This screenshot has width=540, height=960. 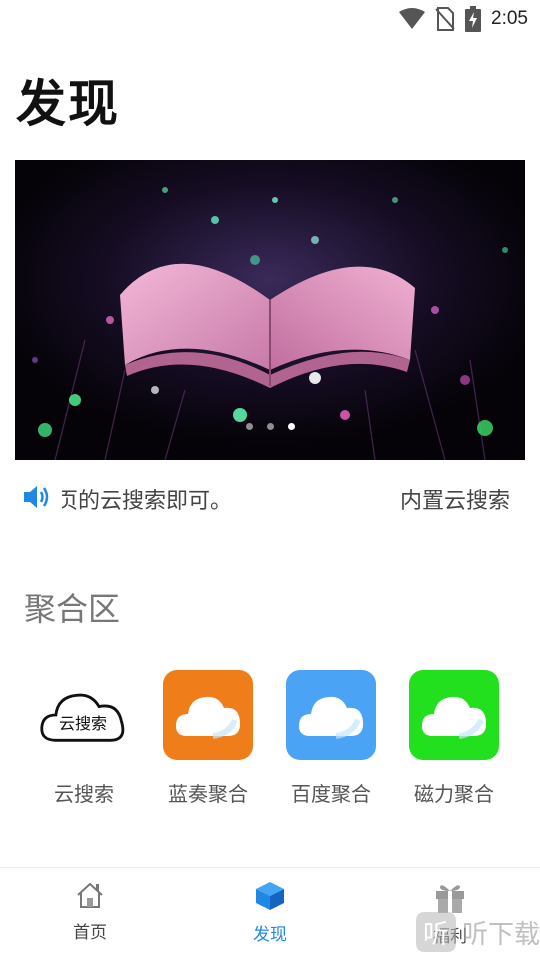 What do you see at coordinates (84, 794) in the screenshot?
I see `tile-label: 云搜索` at bounding box center [84, 794].